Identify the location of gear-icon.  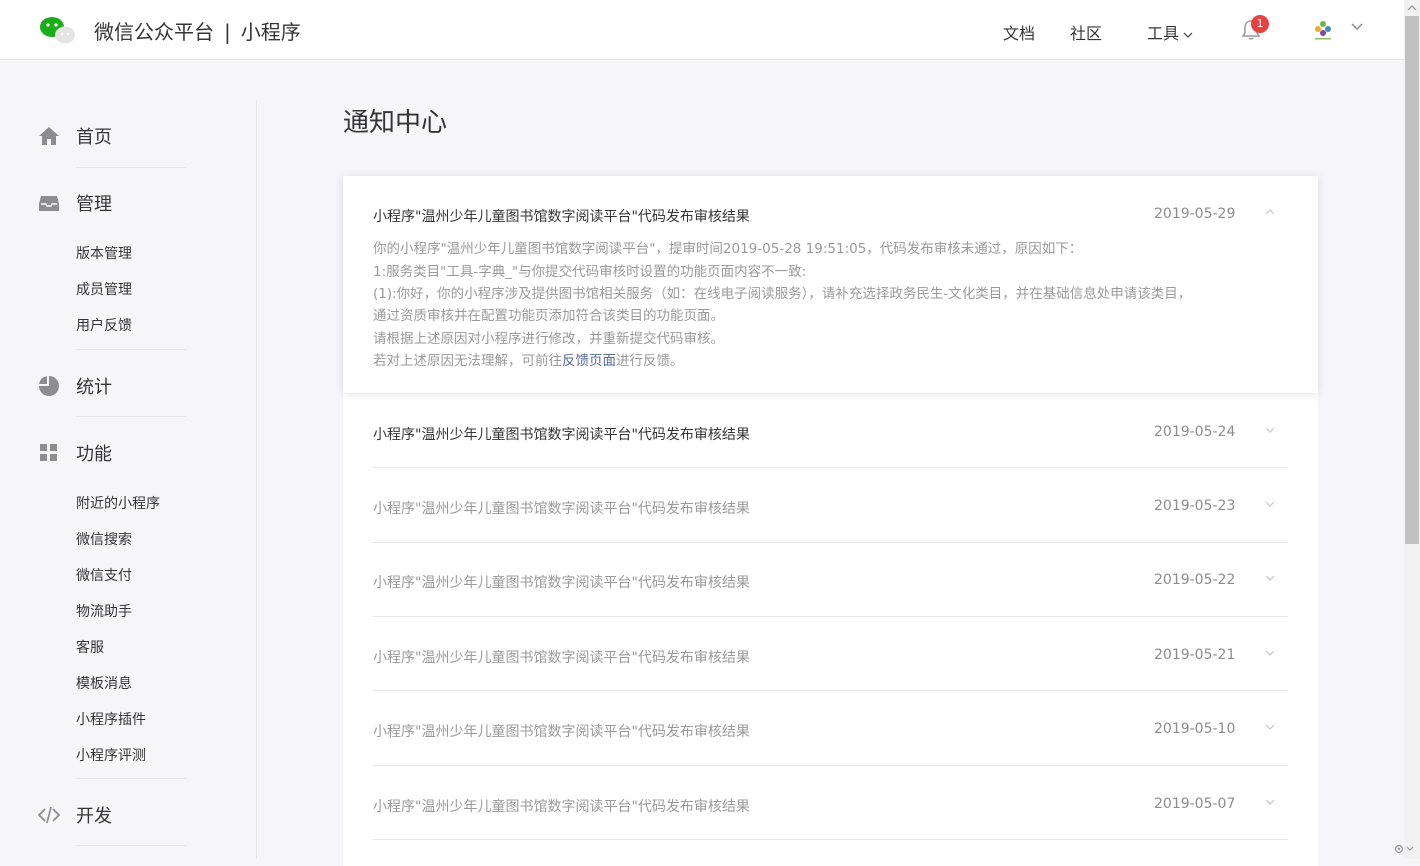
(1405, 849).